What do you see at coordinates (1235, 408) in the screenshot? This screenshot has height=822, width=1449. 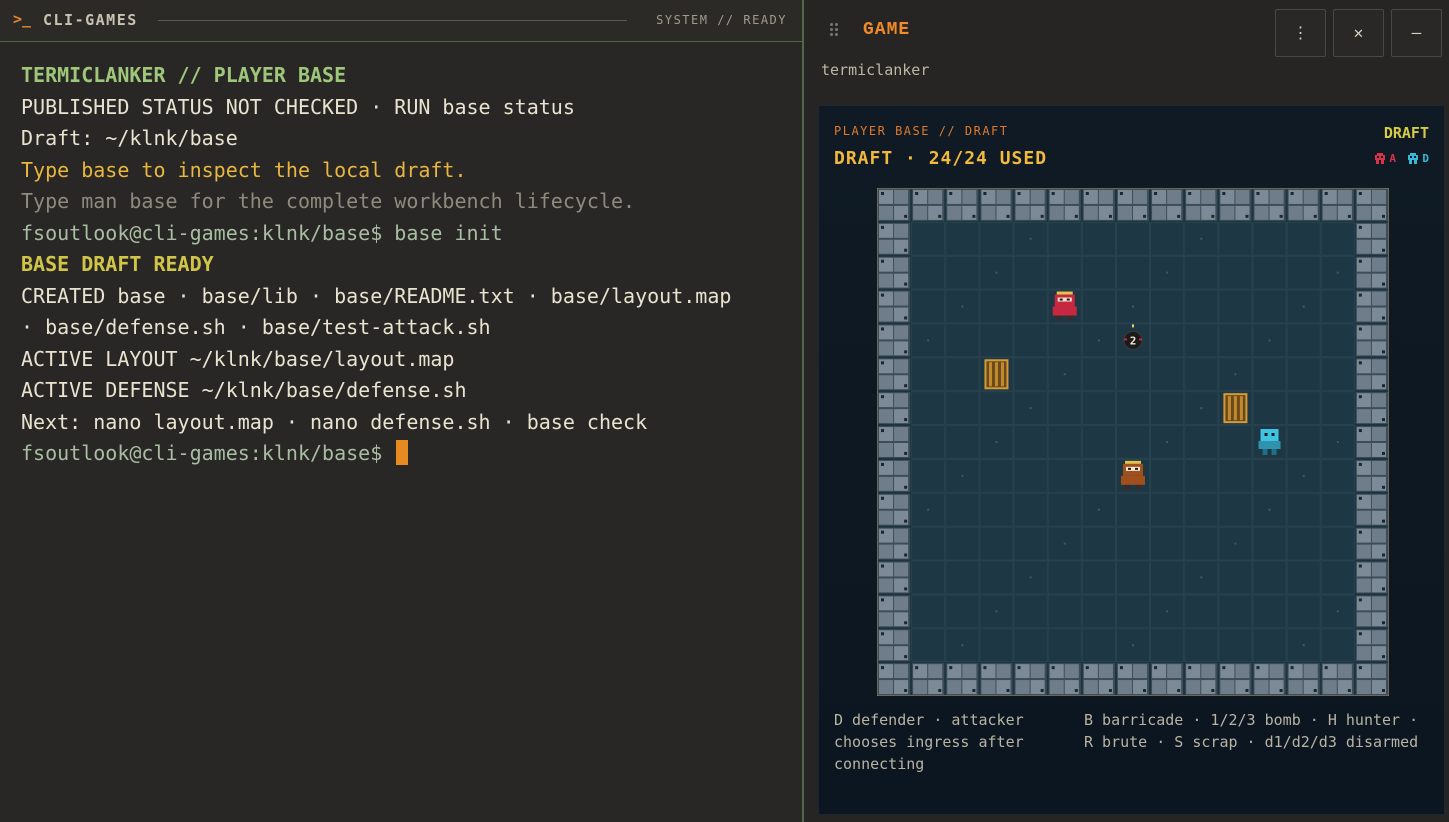 I see `piece-barricade` at bounding box center [1235, 408].